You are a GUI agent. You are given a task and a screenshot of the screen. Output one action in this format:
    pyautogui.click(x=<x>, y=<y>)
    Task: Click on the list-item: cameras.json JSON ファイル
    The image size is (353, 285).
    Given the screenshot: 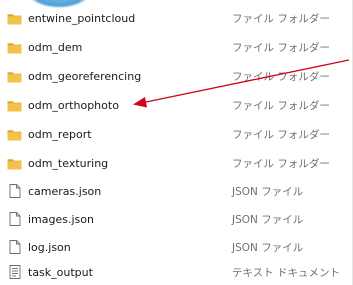 What is the action you would take?
    pyautogui.click(x=176, y=191)
    